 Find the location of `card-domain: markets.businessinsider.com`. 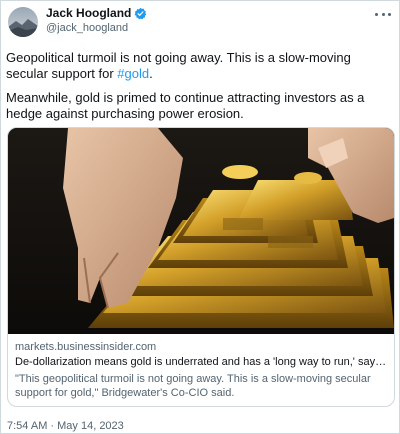

card-domain: markets.businessinsider.com is located at coordinates (86, 347).